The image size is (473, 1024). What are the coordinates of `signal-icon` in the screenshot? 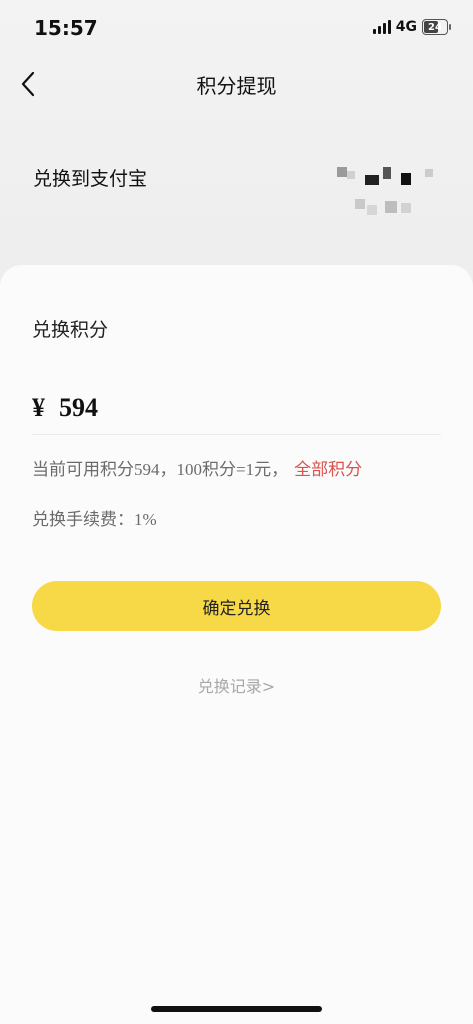 It's located at (381, 27).